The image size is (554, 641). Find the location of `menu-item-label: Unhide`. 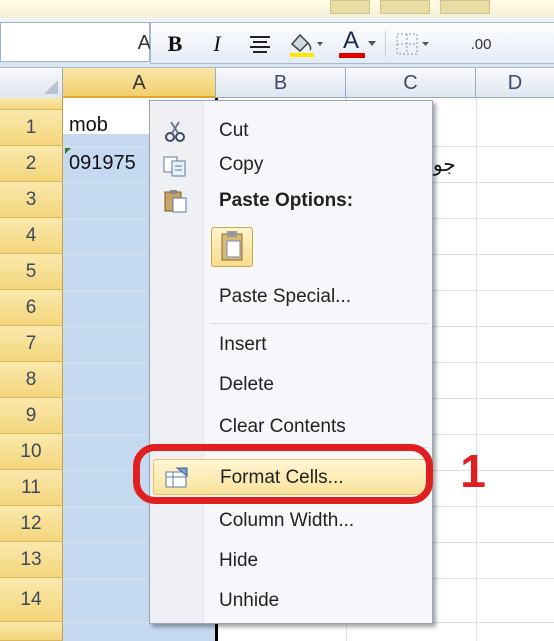

menu-item-label: Unhide is located at coordinates (249, 600).